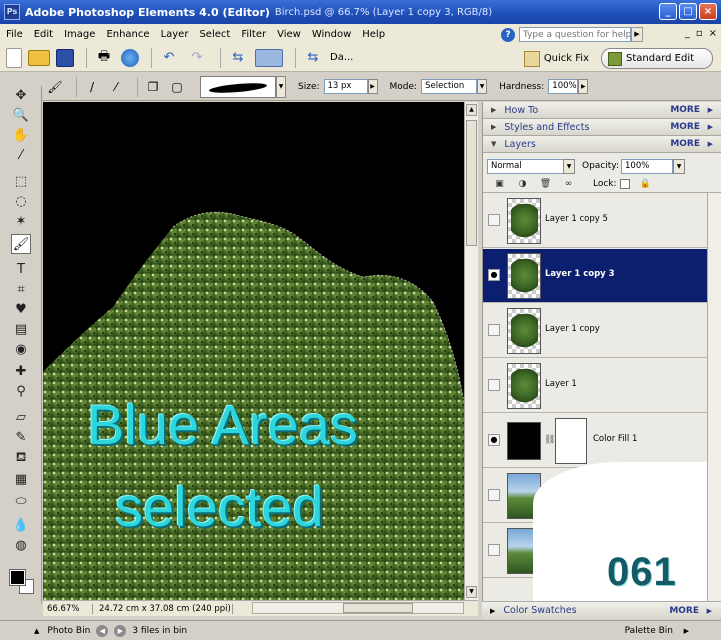 The image size is (721, 640). Describe the element at coordinates (21, 244) in the screenshot. I see `selection-brush-tool-icon: 🖌` at that location.